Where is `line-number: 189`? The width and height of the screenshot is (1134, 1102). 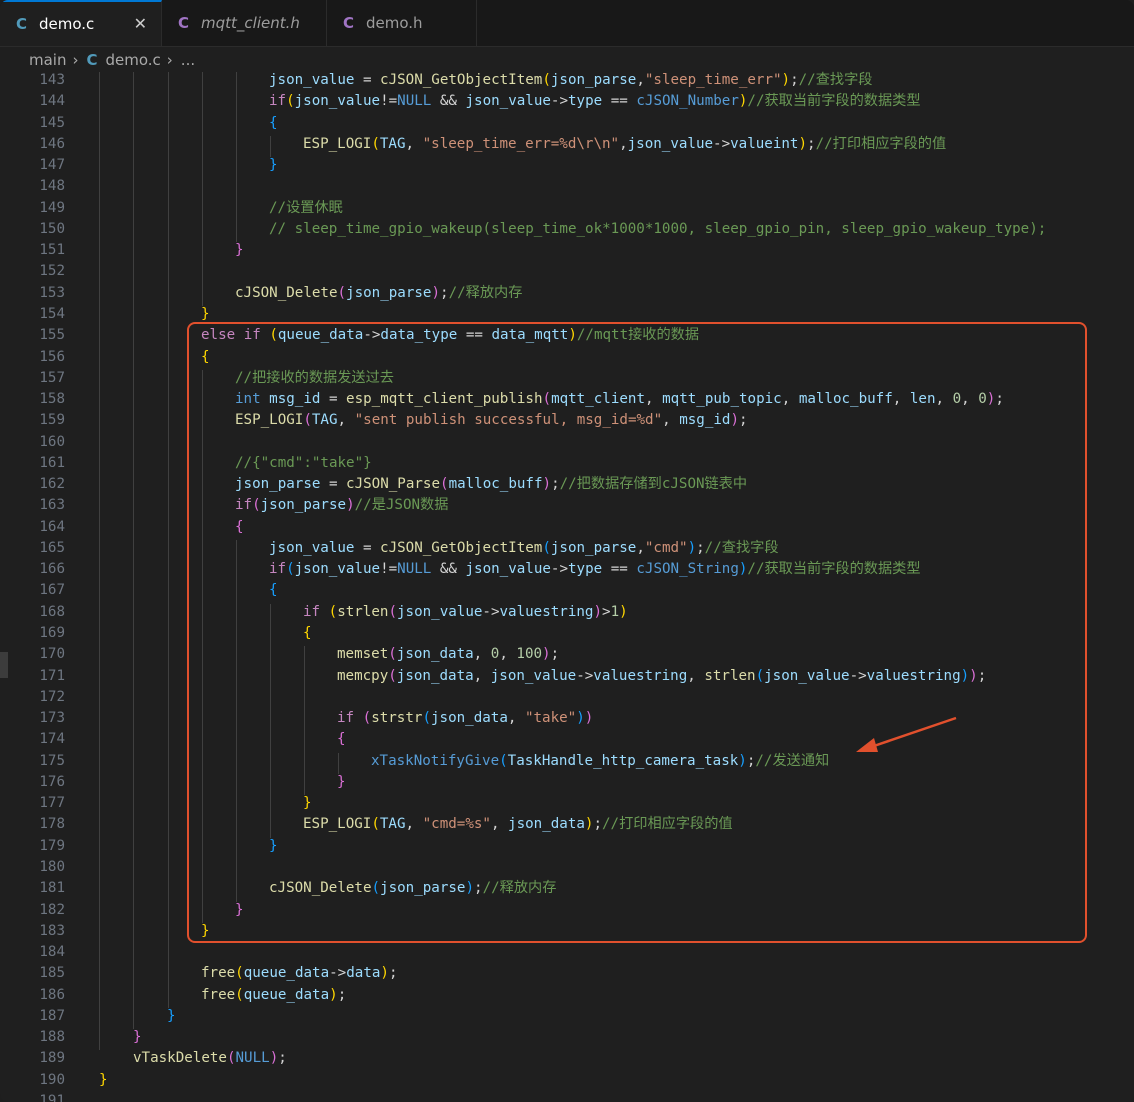 line-number: 189 is located at coordinates (52, 1058).